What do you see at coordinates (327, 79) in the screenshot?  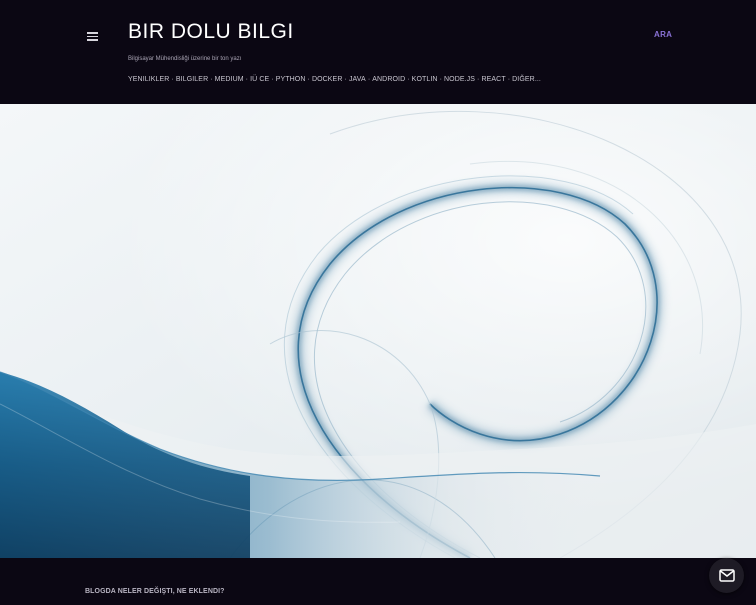 I see `nav-item-docker: DOCKER` at bounding box center [327, 79].